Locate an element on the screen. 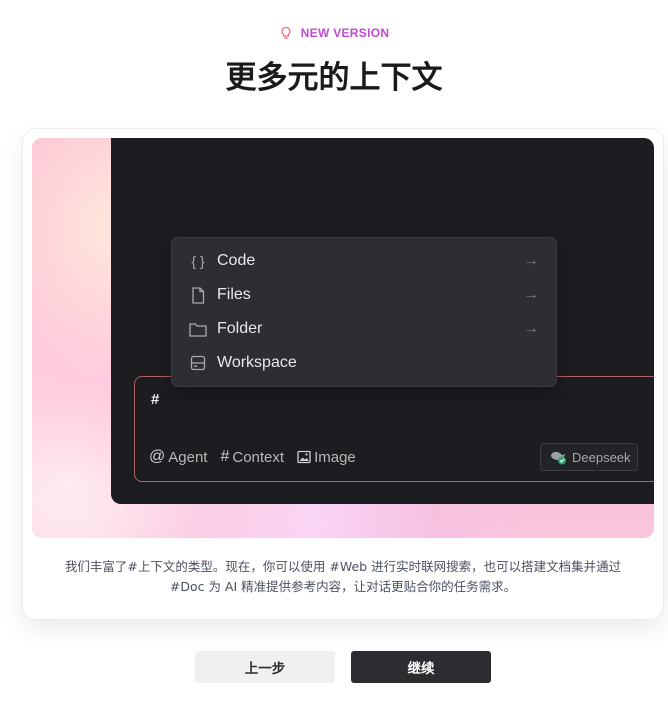 The image size is (668, 702). chat-tools: @ Agent # Context Image is located at coordinates (252, 457).